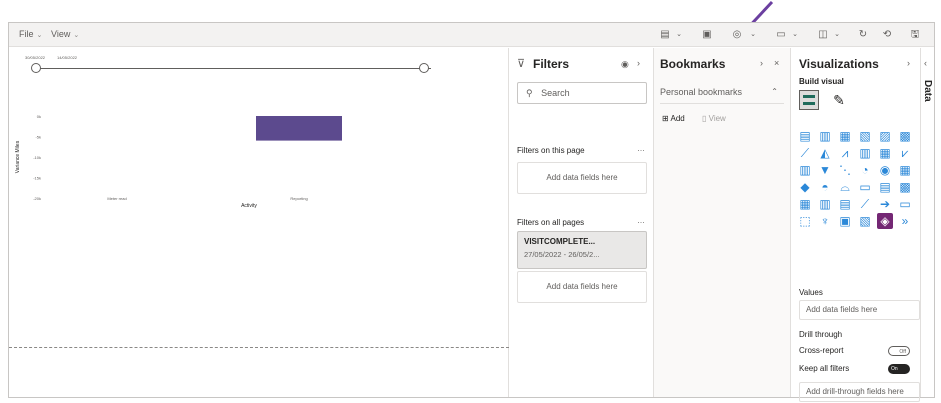 Image resolution: width=941 pixels, height=403 pixels. Describe the element at coordinates (885, 204) in the screenshot. I see `key-influencers-icon: ➔` at that location.